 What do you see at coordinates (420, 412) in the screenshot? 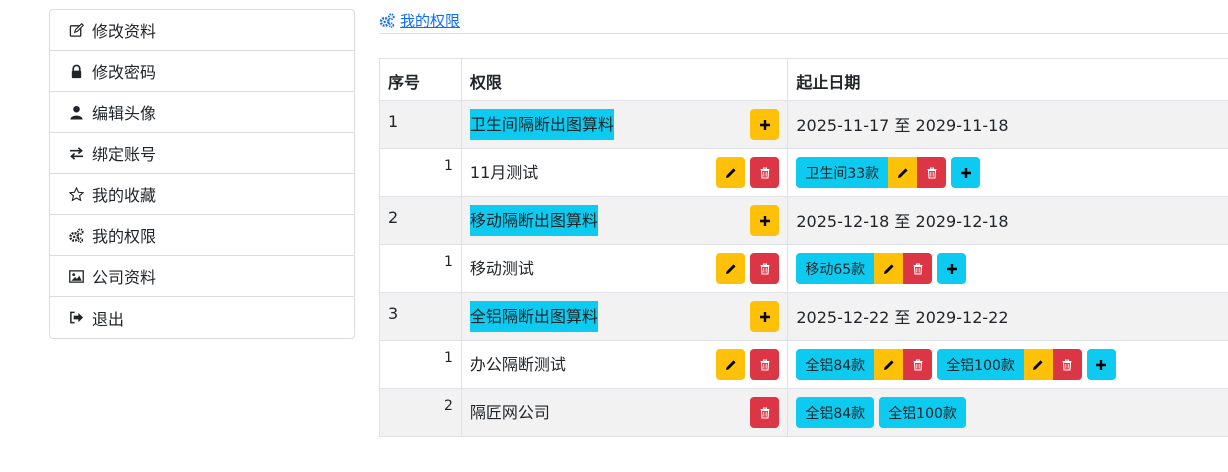
I see `sub-row-number: 2` at bounding box center [420, 412].